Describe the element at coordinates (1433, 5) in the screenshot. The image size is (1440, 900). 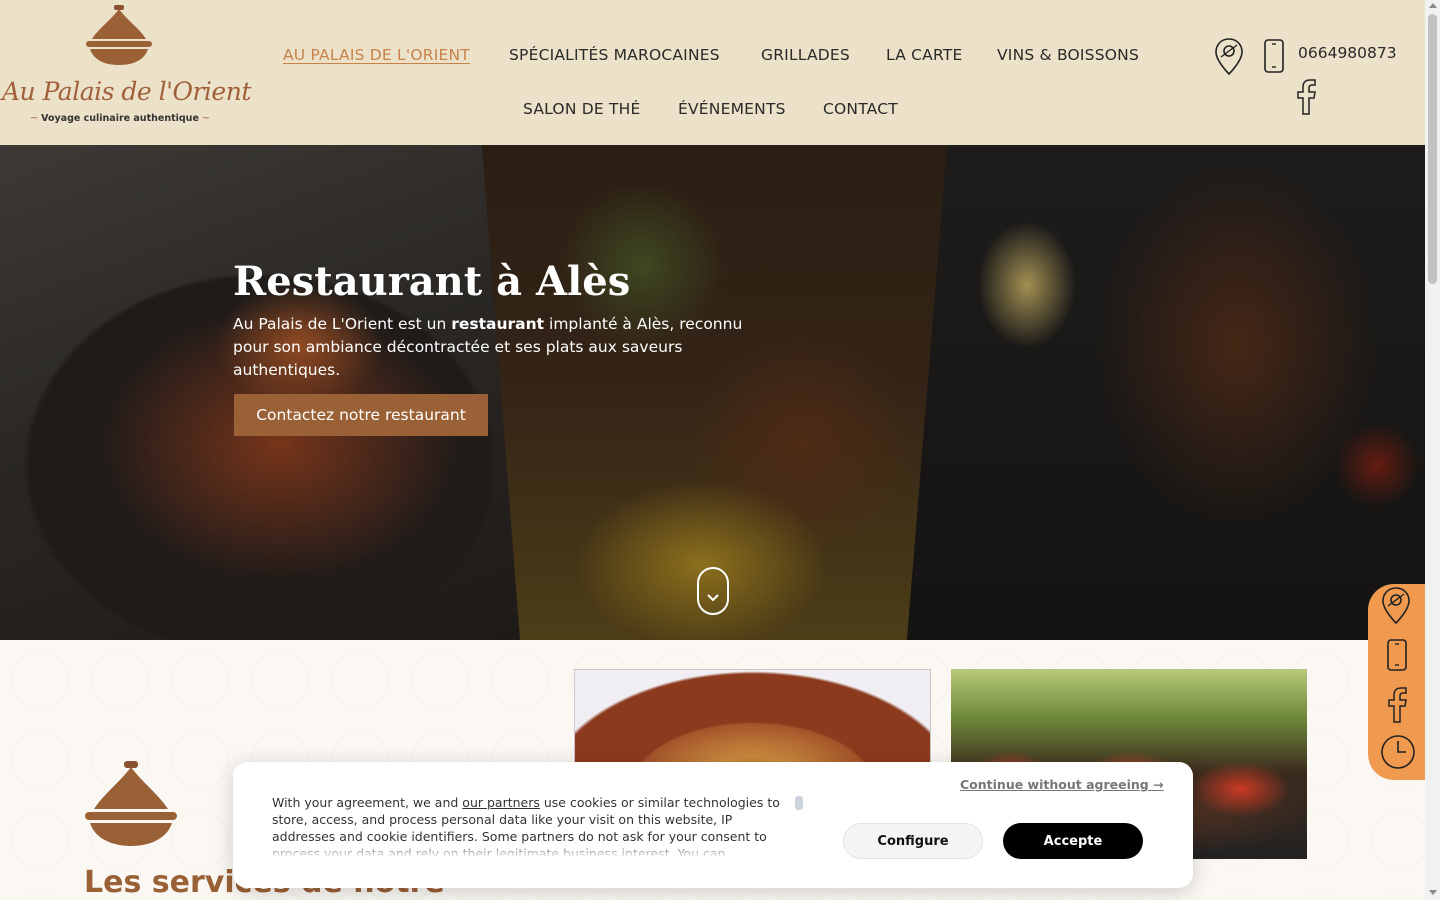
I see `scroll-up-arrow-icon` at that location.